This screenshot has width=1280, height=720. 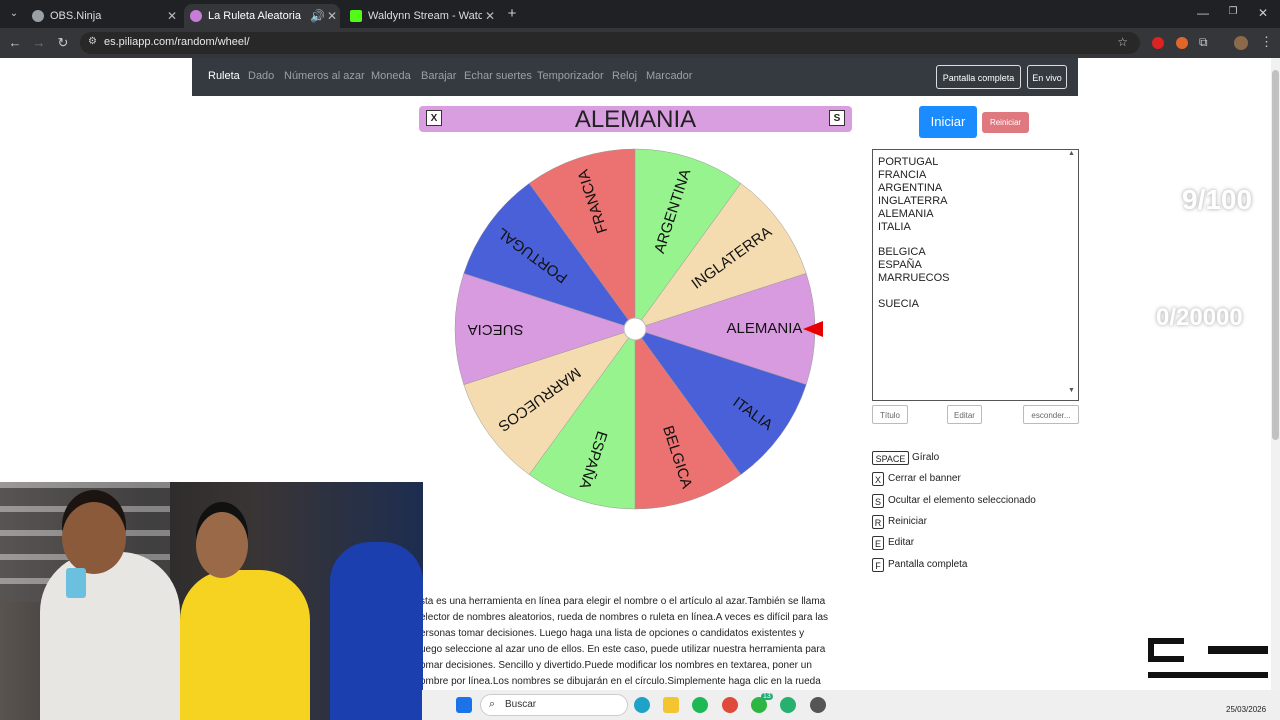 I want to click on shortcut-description: Reiniciar, so click(x=907, y=521).